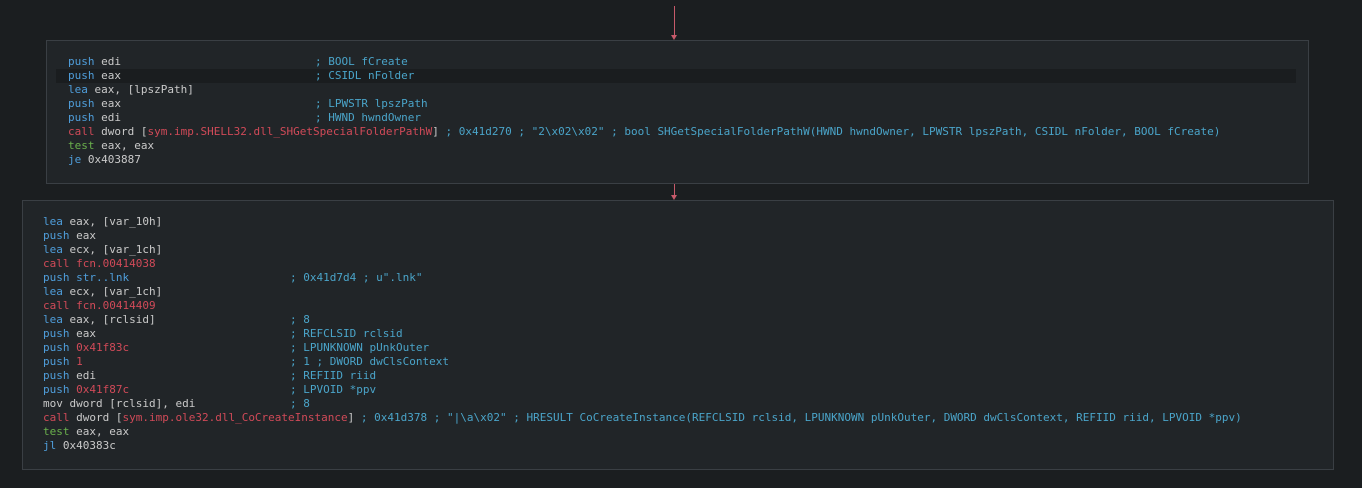  Describe the element at coordinates (236, 348) in the screenshot. I see `asm-line: push 0x41f83c; LPUNKNOWN pUnkOuter` at that location.